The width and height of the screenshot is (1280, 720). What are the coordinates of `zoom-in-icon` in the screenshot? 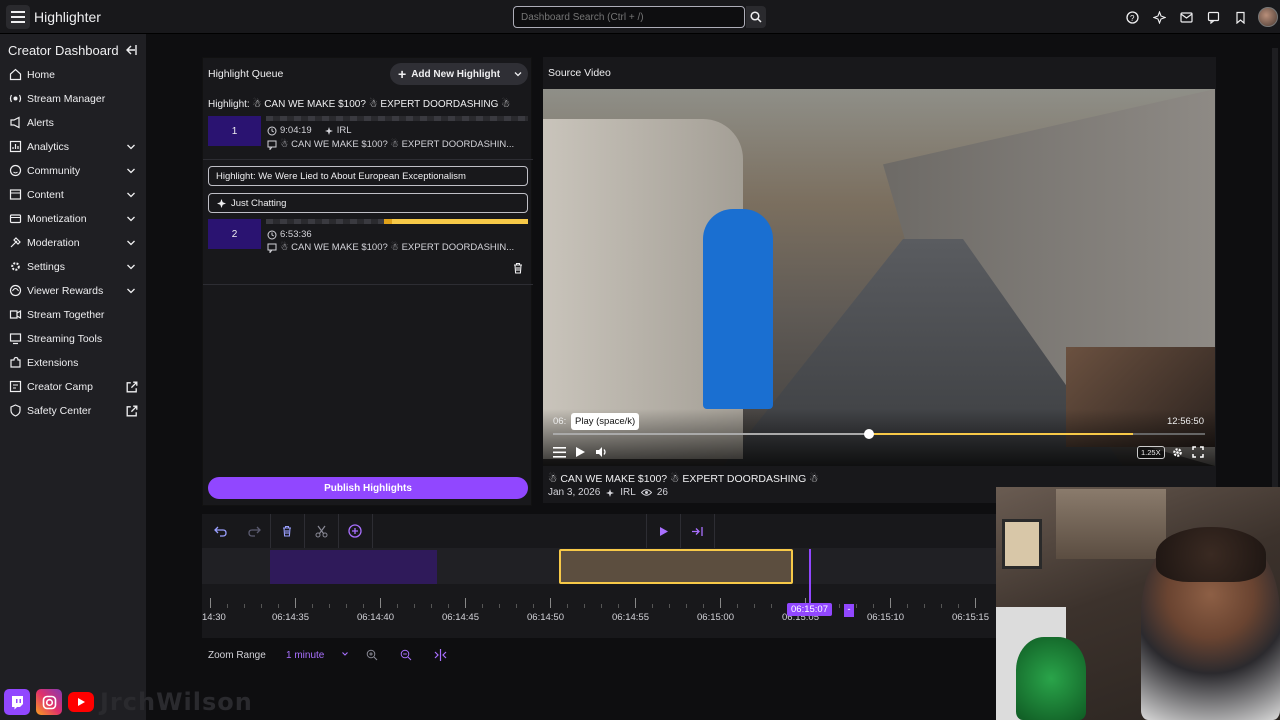 It's located at (372, 655).